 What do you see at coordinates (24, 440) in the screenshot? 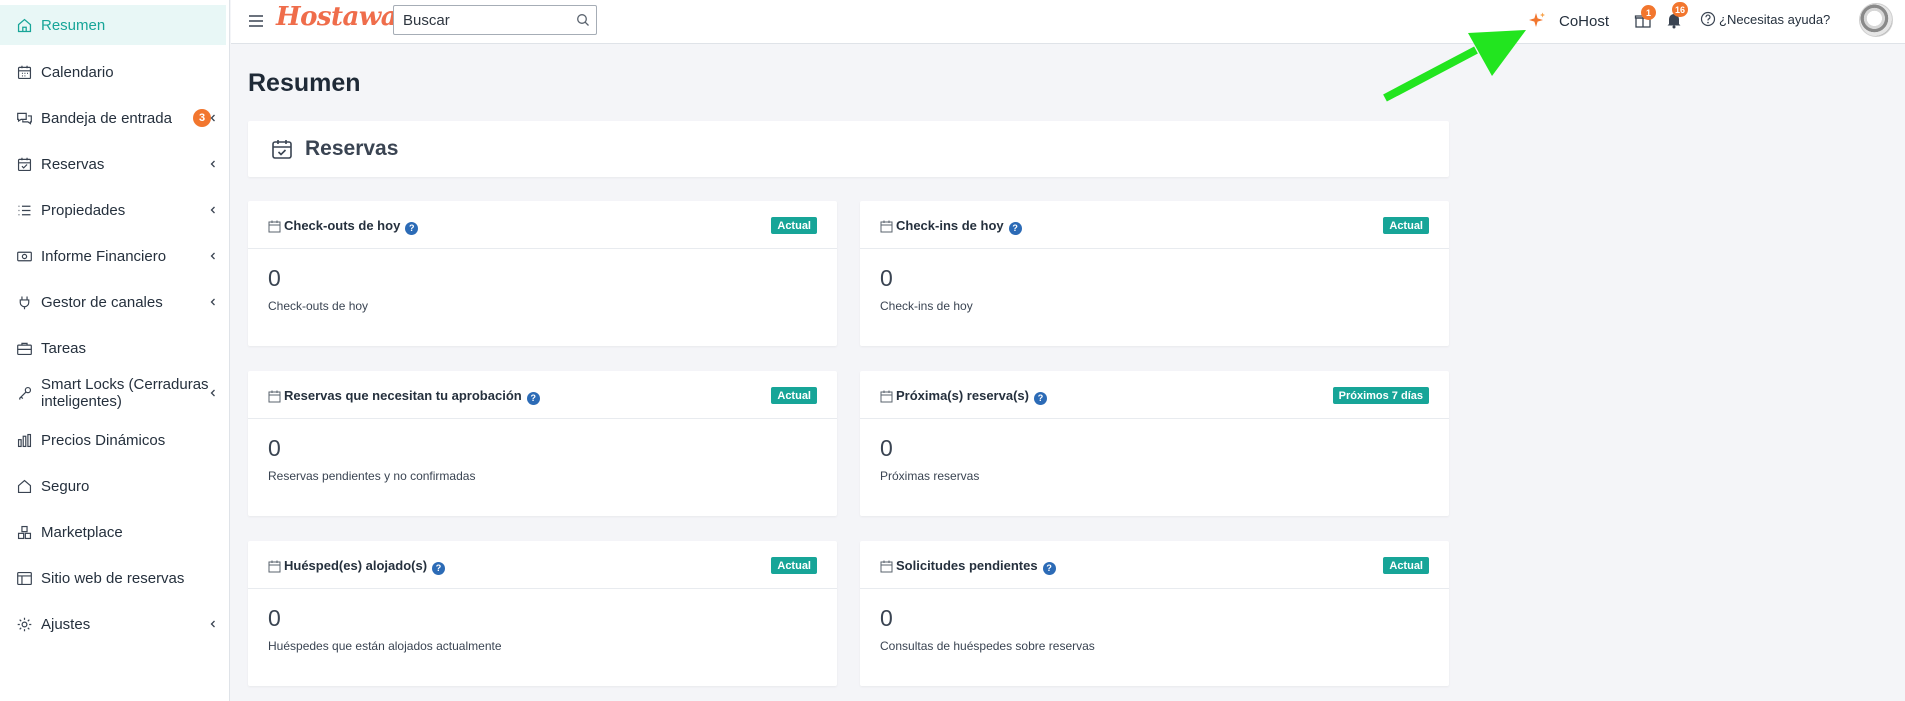
I see `bar-chart-icon` at bounding box center [24, 440].